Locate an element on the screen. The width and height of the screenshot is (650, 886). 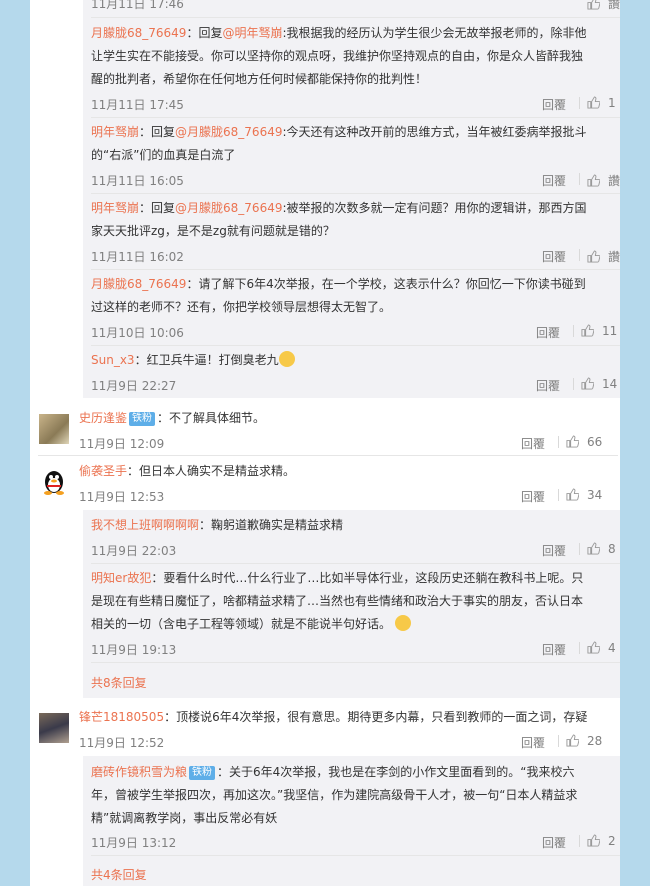
reply-time: 11月11日 17:46 is located at coordinates (137, 5).